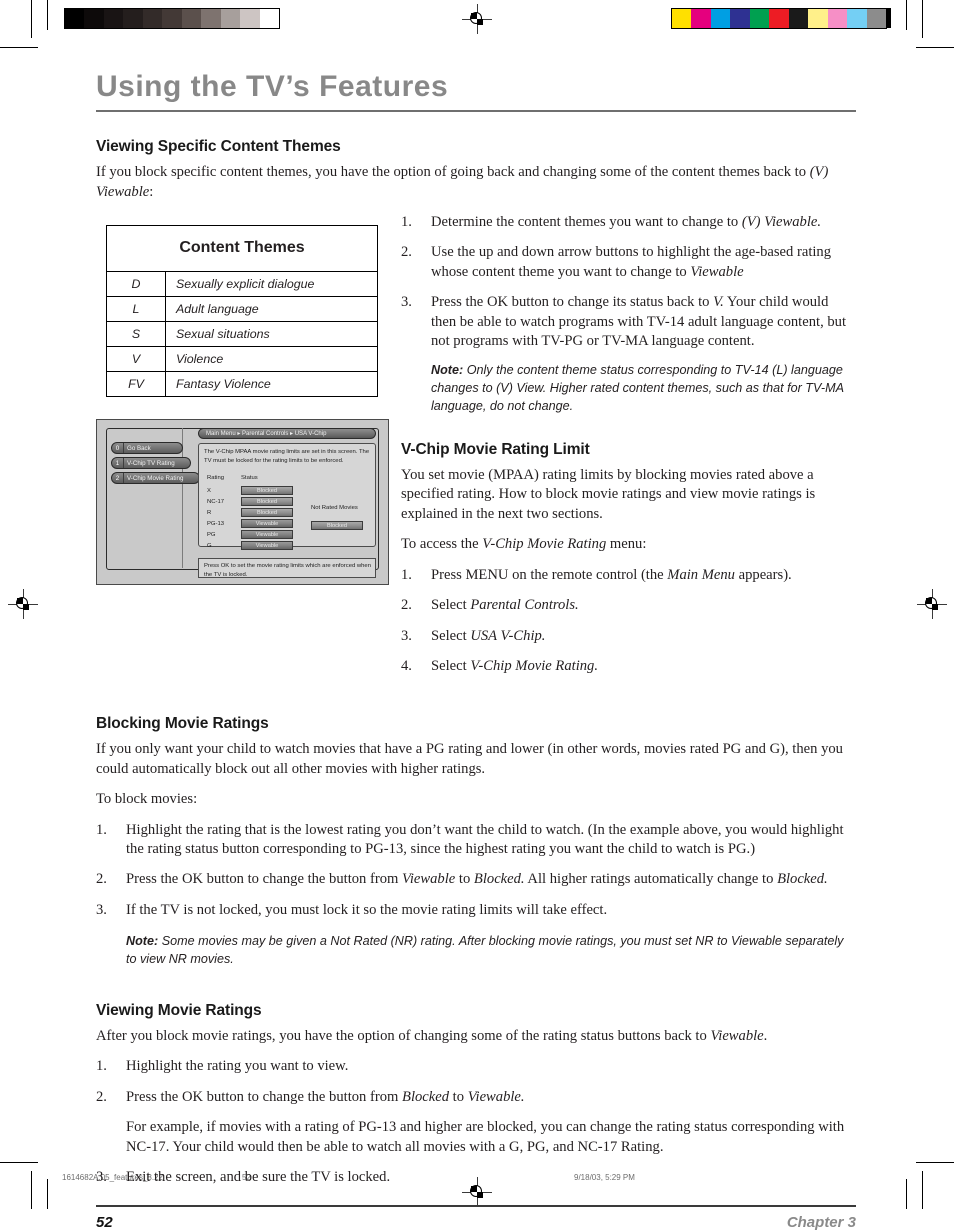 The image size is (954, 1231). I want to click on footer-divider, so click(476, 1206).